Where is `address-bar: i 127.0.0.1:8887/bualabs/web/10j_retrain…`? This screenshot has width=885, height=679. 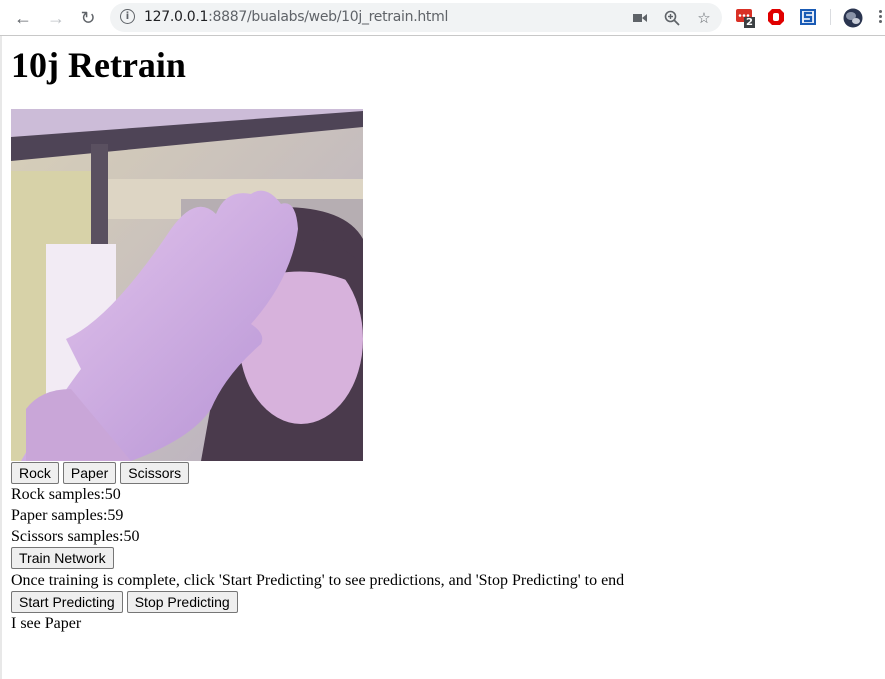
address-bar: i 127.0.0.1:8887/bualabs/web/10j_retrain… is located at coordinates (416, 17).